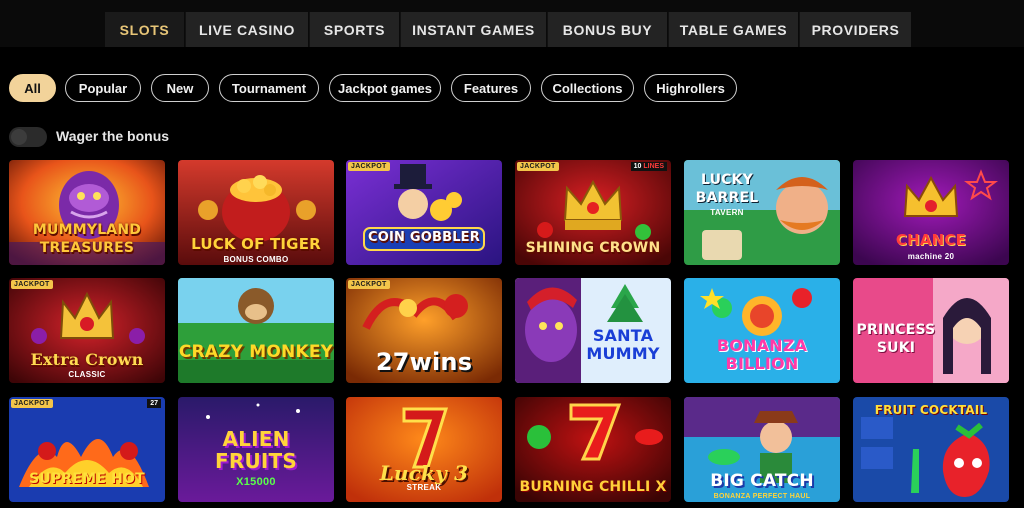 This screenshot has width=1024, height=508. Describe the element at coordinates (87, 374) in the screenshot. I see `game-subtitle: CLASSIC` at that location.